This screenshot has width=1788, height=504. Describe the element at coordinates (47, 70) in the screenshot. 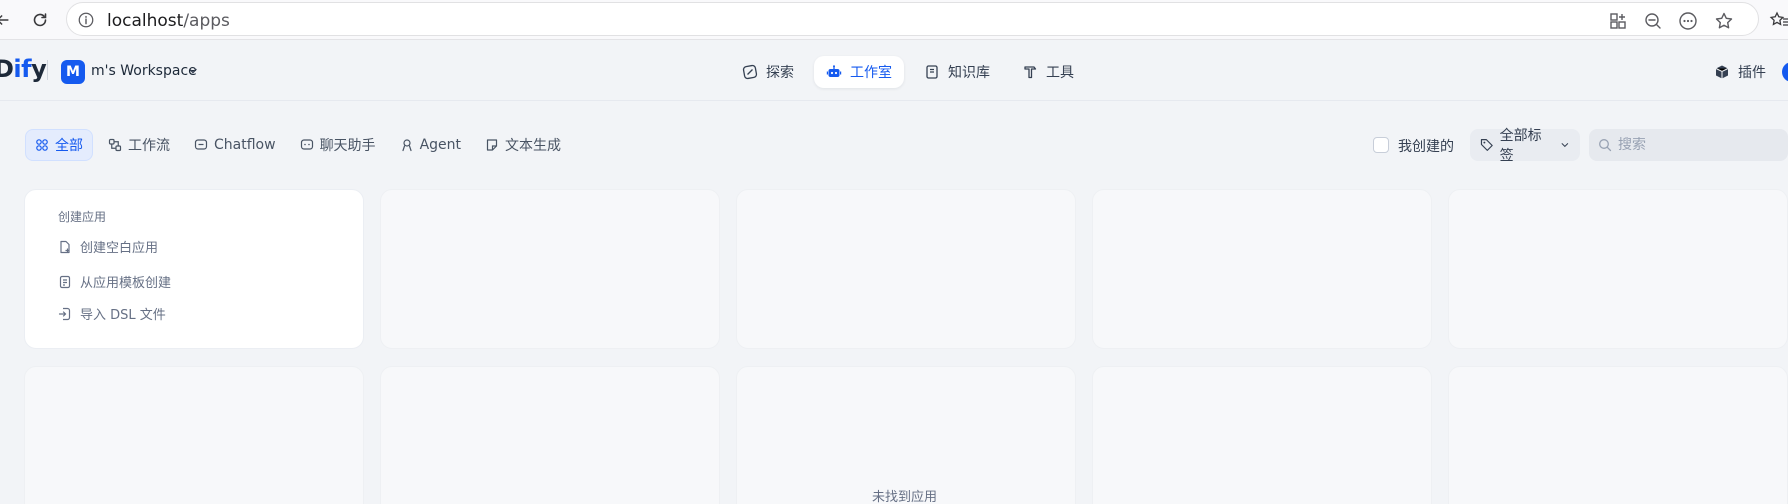

I see `header-divider` at that location.